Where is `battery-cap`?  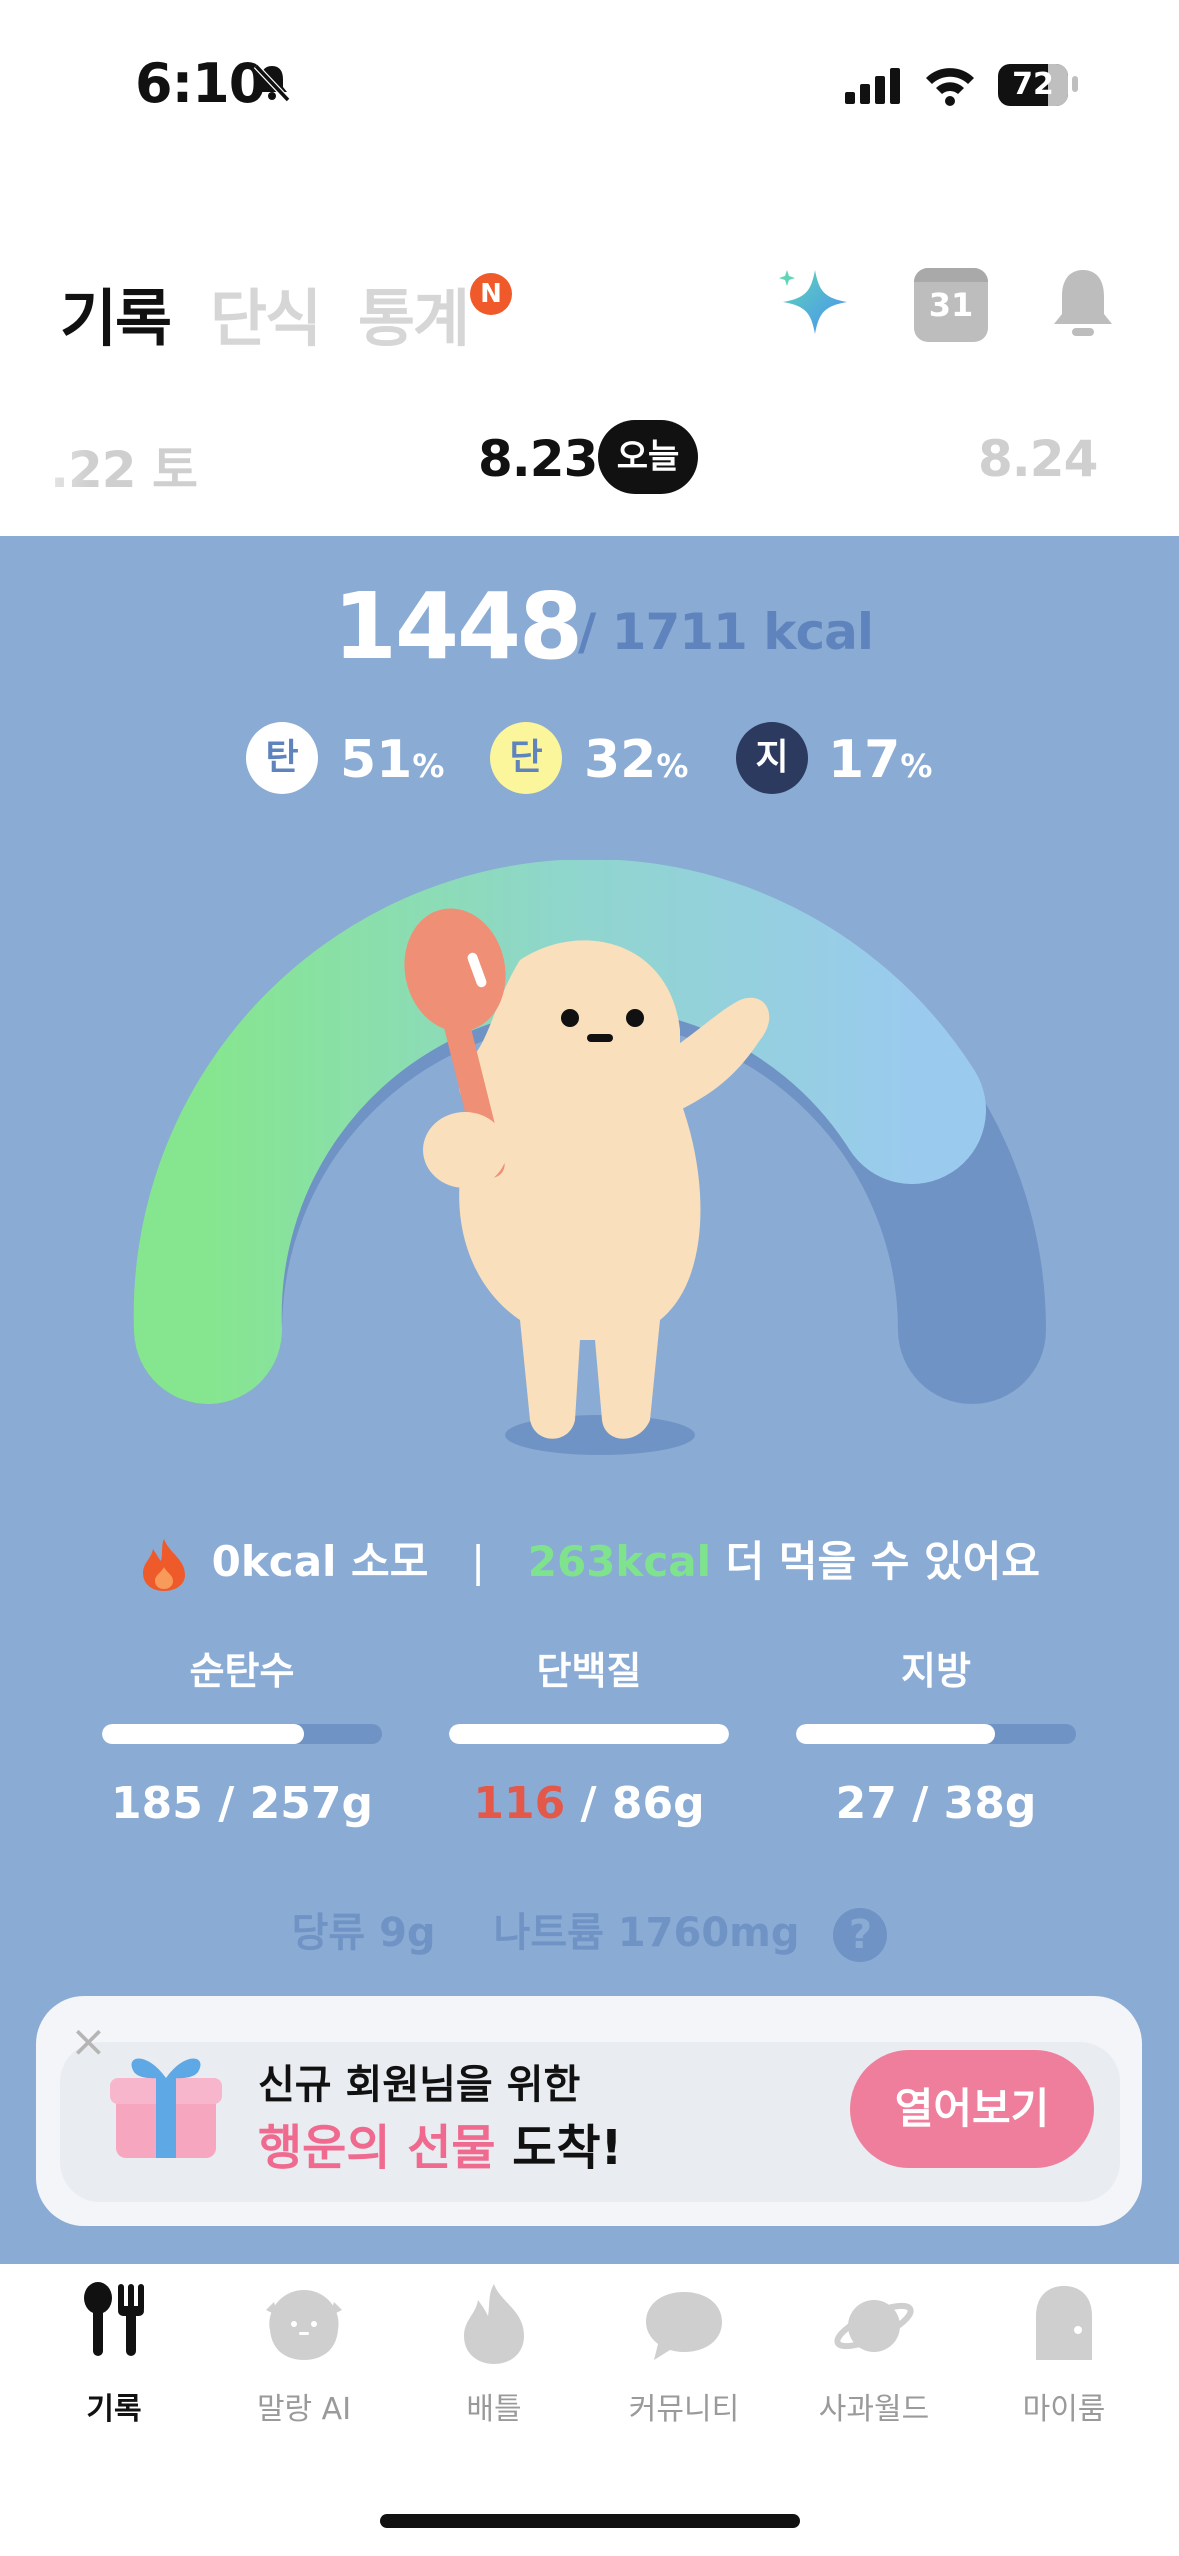 battery-cap is located at coordinates (1075, 84).